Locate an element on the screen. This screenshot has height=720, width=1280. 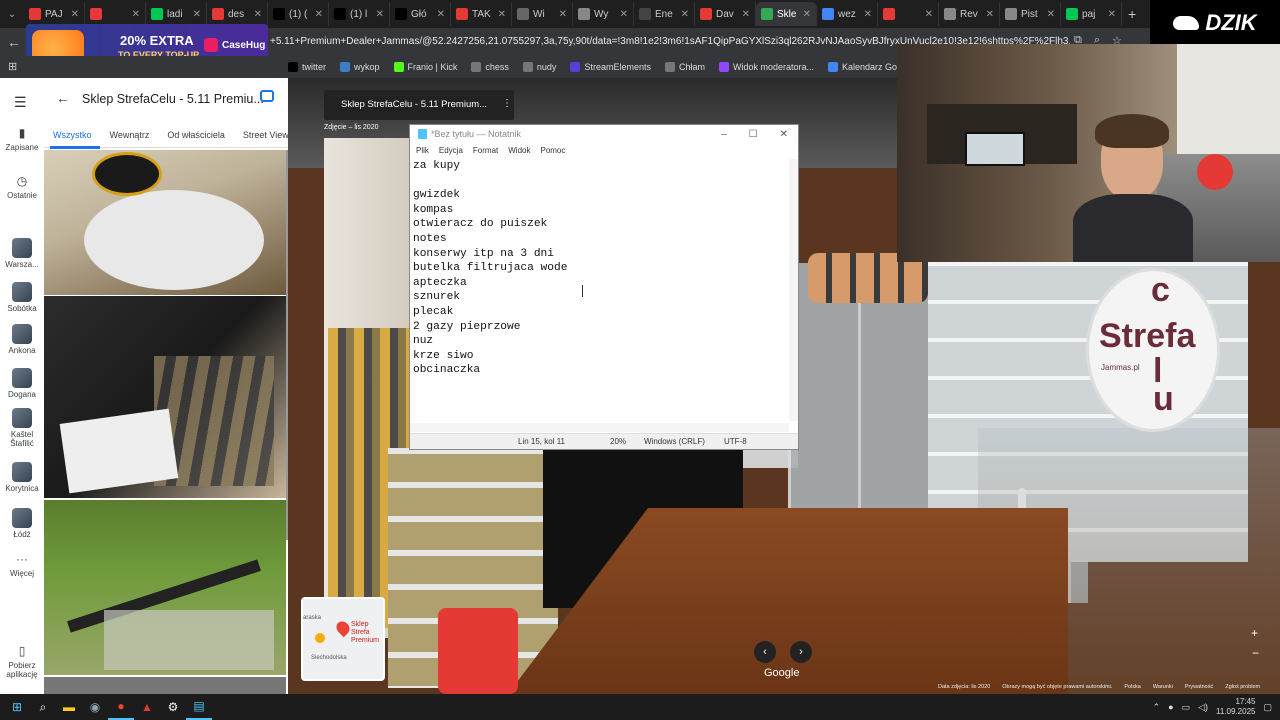
photo-shop-bowl is located at coordinates (165, 222).